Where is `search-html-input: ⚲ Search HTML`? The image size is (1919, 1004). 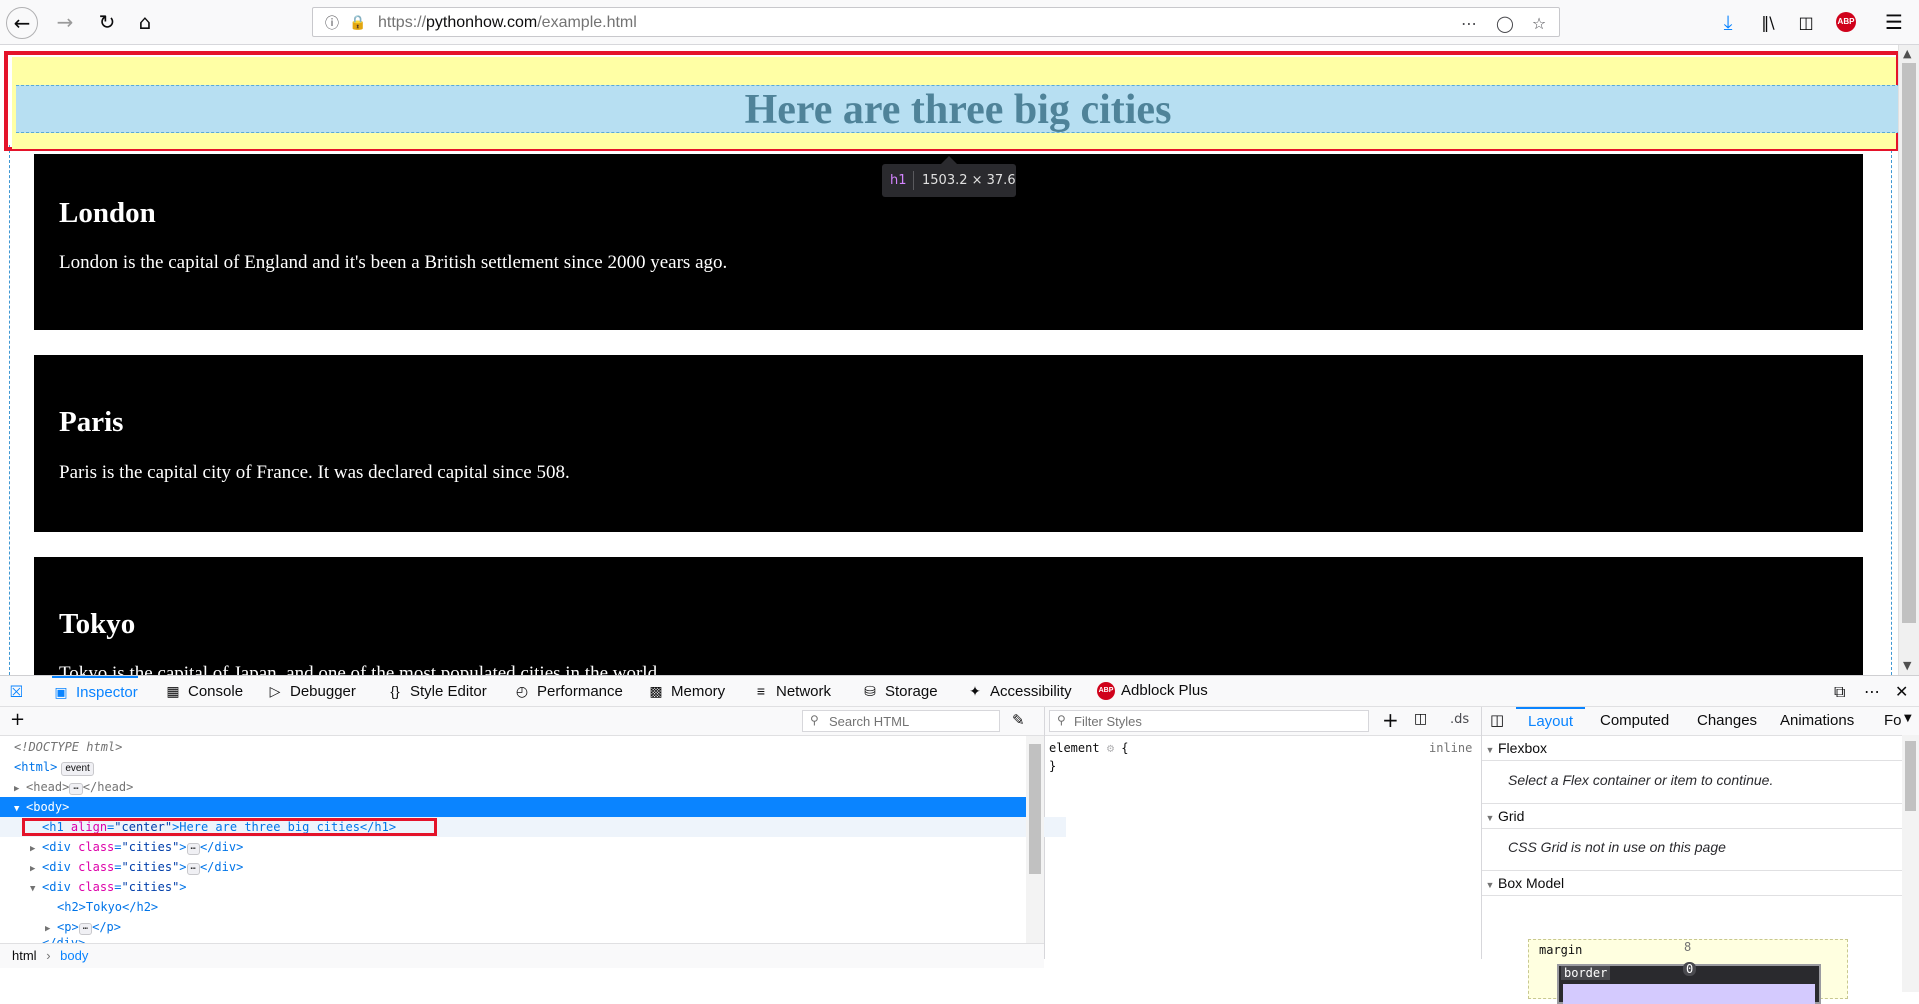 search-html-input: ⚲ Search HTML is located at coordinates (901, 721).